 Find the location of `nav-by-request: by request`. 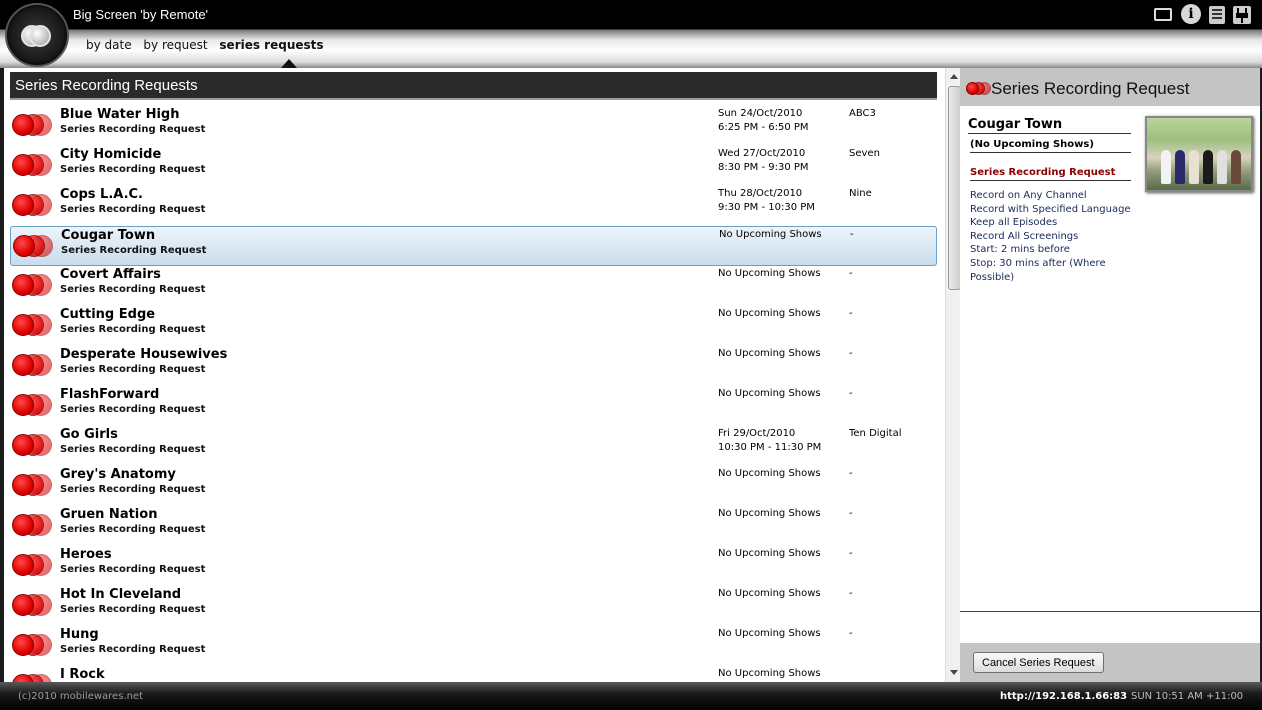

nav-by-request: by request is located at coordinates (175, 45).